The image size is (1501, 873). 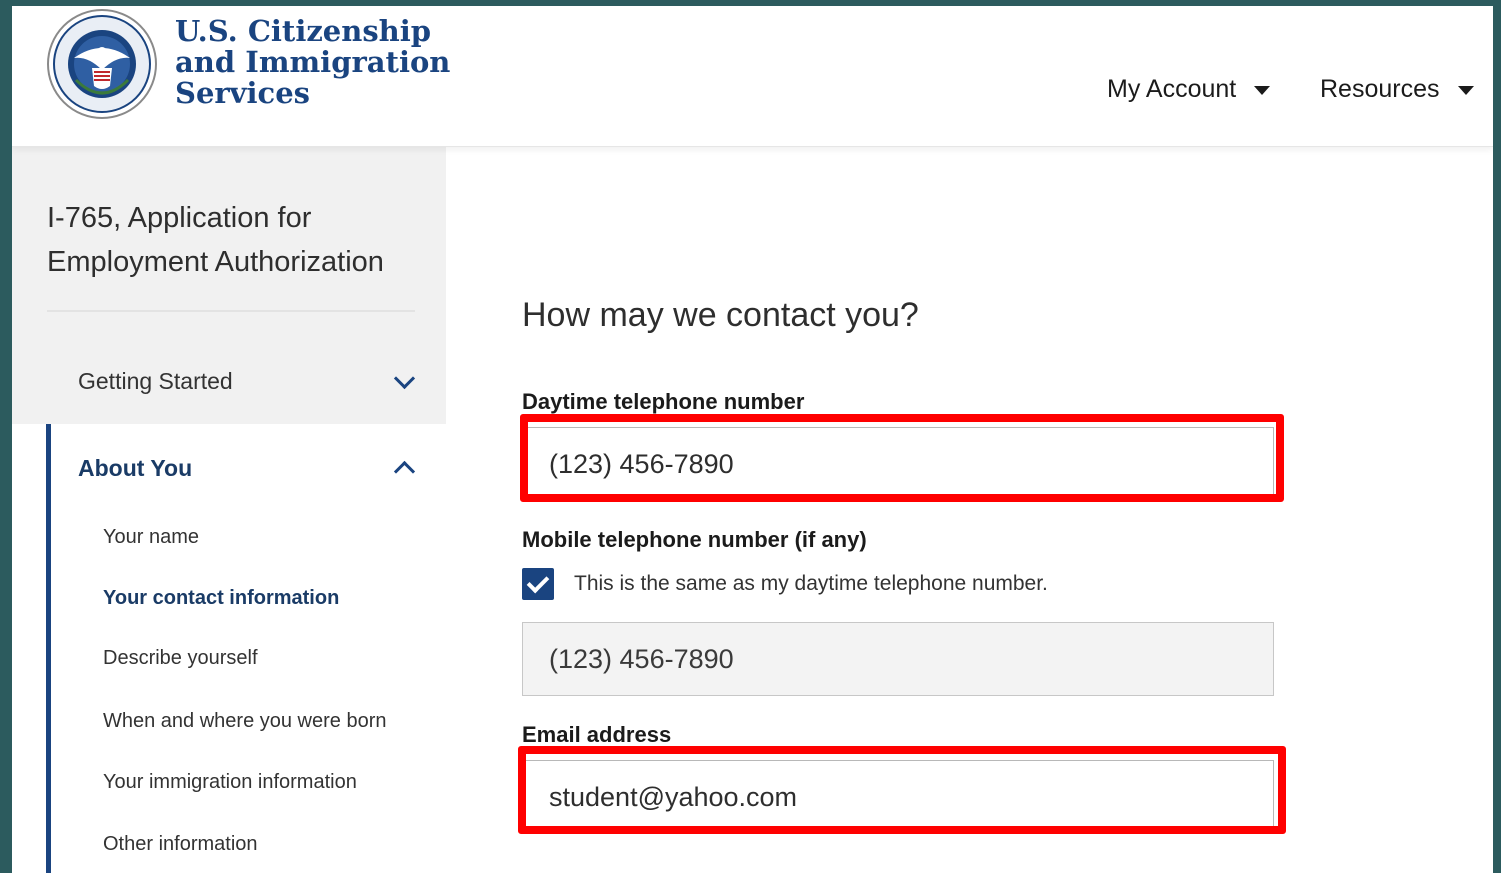 I want to click on section-getting-started: Getting Started, so click(x=248, y=381).